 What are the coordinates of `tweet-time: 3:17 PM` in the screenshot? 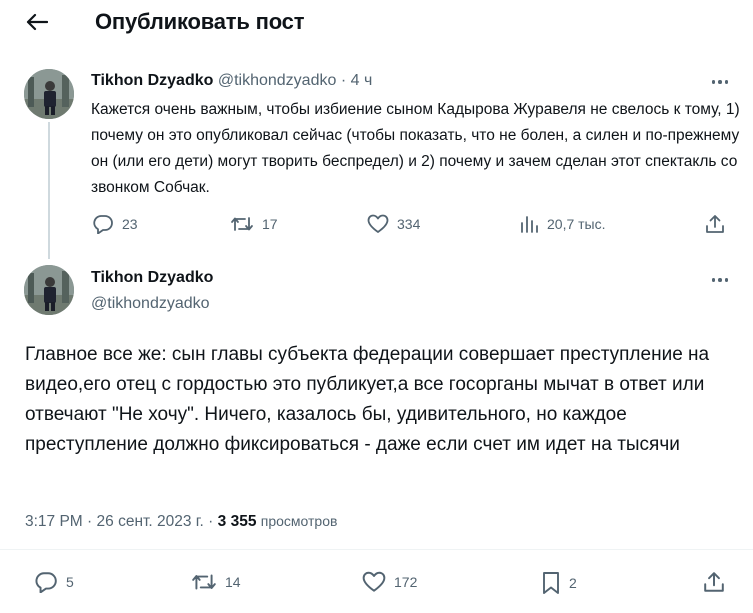 It's located at (54, 521).